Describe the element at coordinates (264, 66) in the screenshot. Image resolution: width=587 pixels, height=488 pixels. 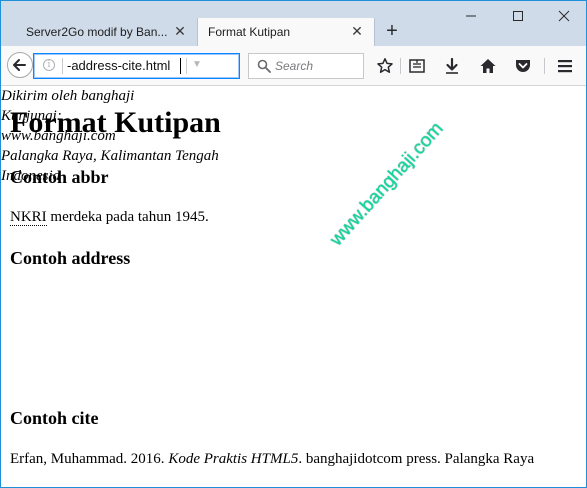
I see `search-icon` at that location.